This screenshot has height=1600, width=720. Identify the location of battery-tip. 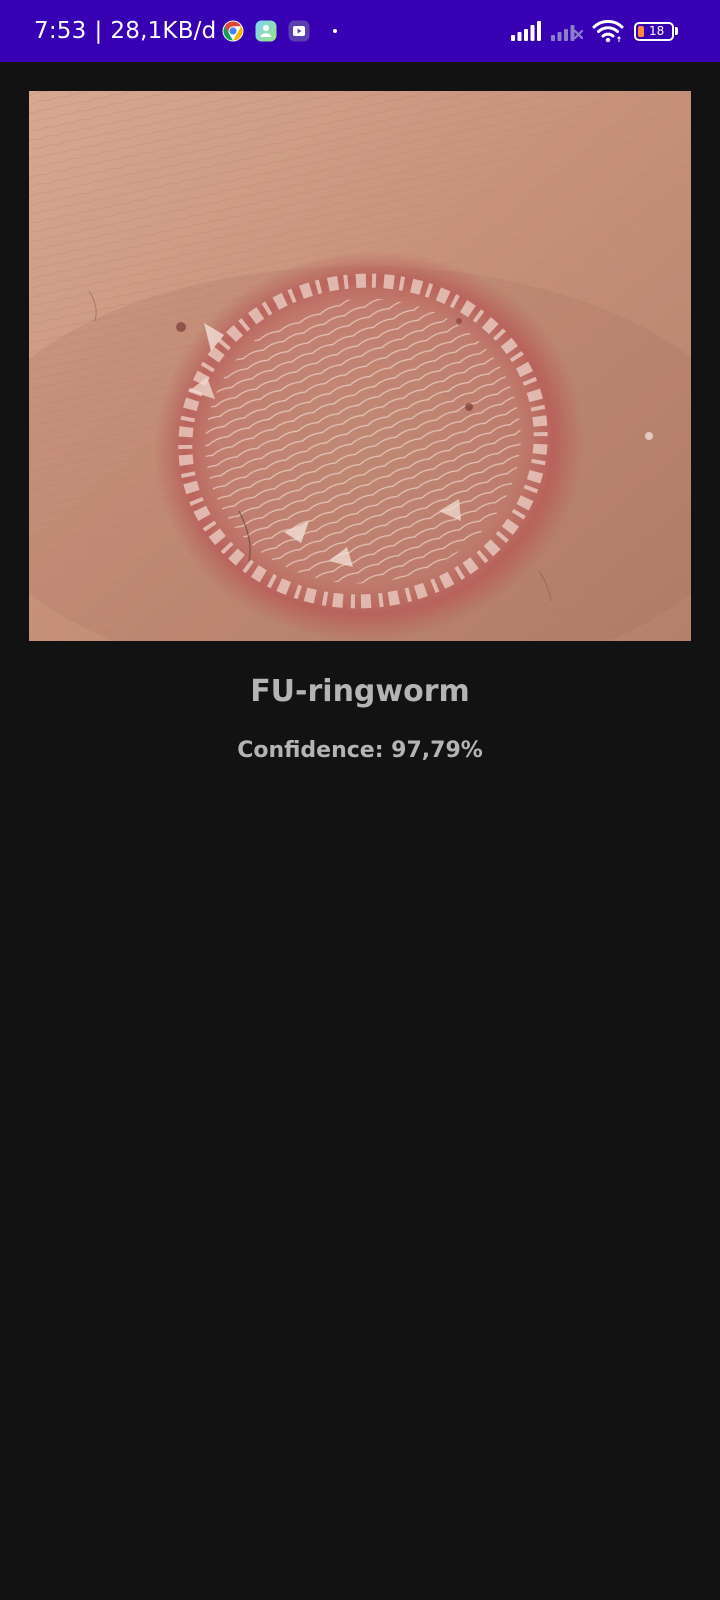
(676, 31).